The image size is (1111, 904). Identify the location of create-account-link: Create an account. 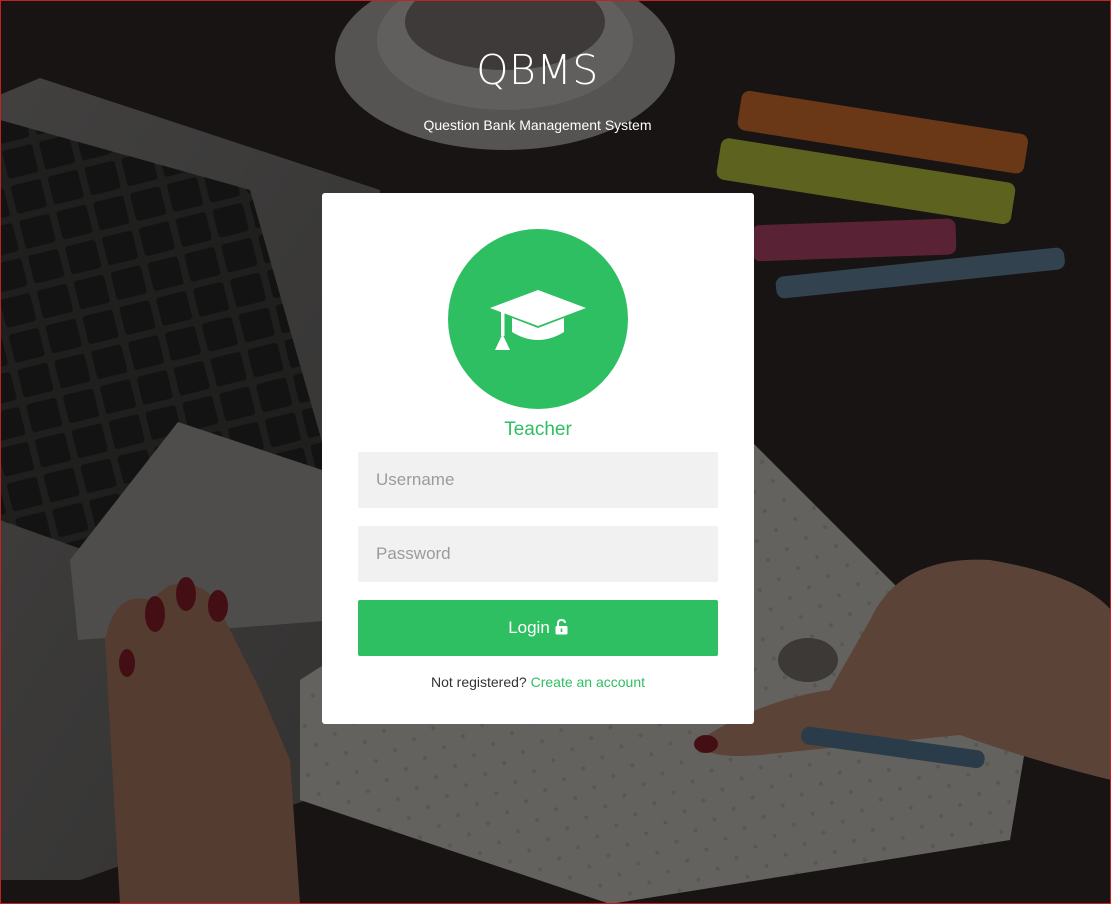
(588, 682).